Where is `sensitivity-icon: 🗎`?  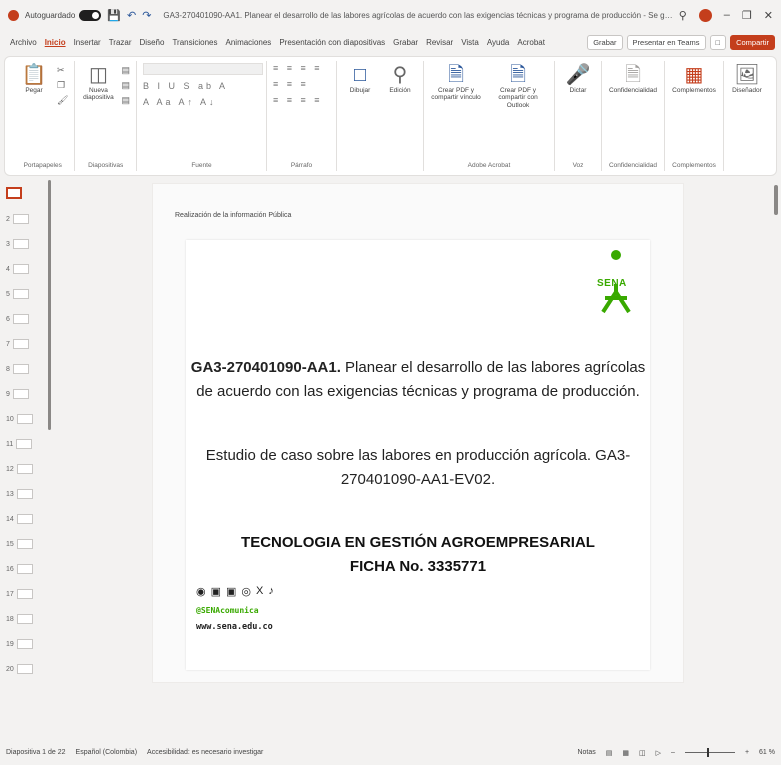
sensitivity-icon: 🗎 is located at coordinates (633, 75).